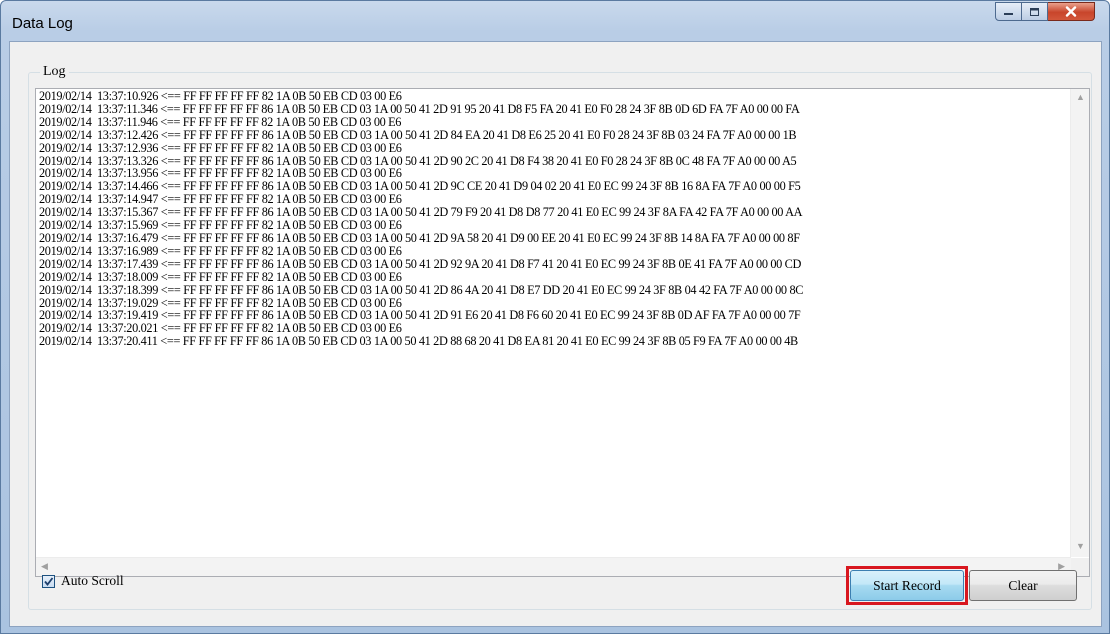 This screenshot has height=634, width=1110. I want to click on scroll-down-icon: ▼, so click(1080, 546).